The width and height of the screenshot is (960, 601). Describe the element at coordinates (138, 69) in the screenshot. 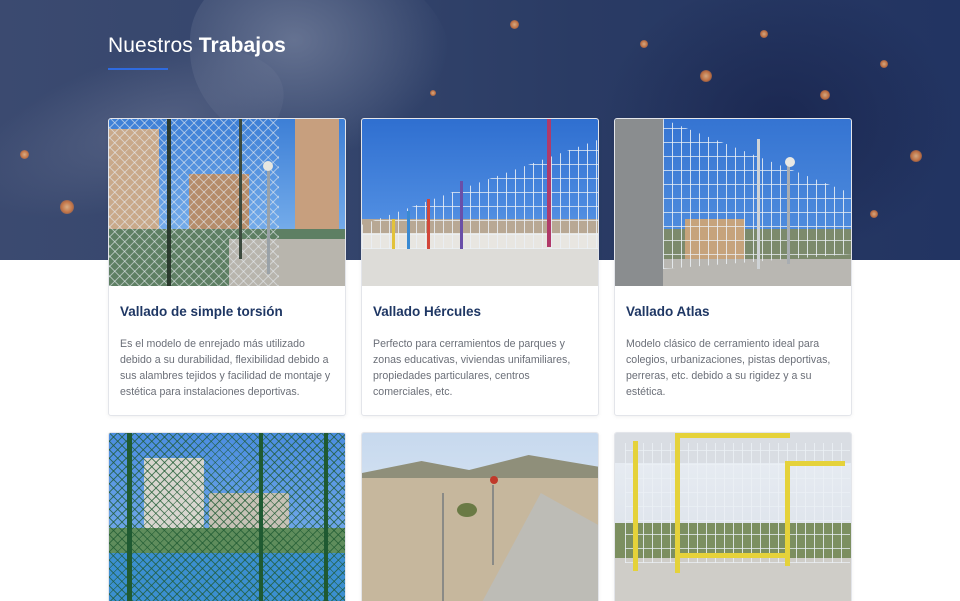

I see `title-underline` at that location.